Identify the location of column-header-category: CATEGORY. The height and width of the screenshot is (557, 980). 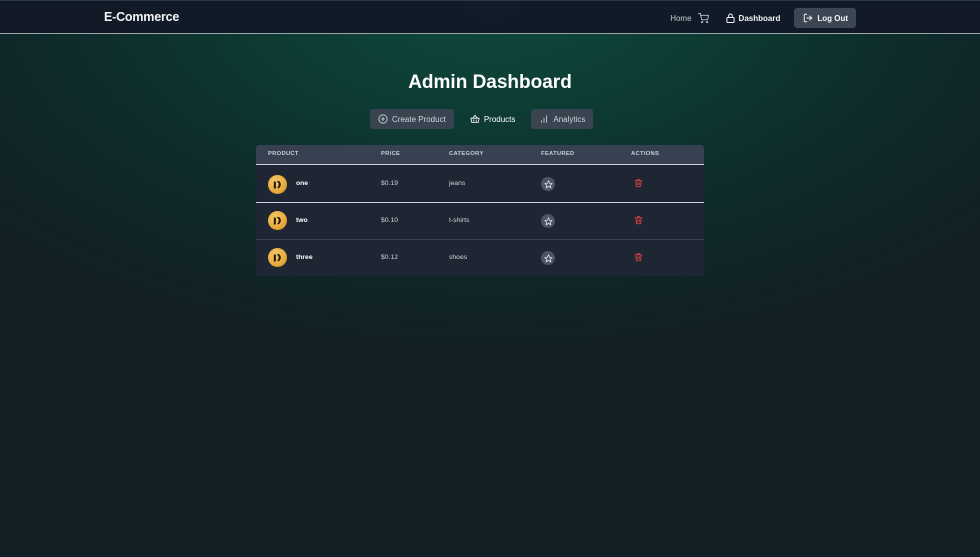
(466, 154).